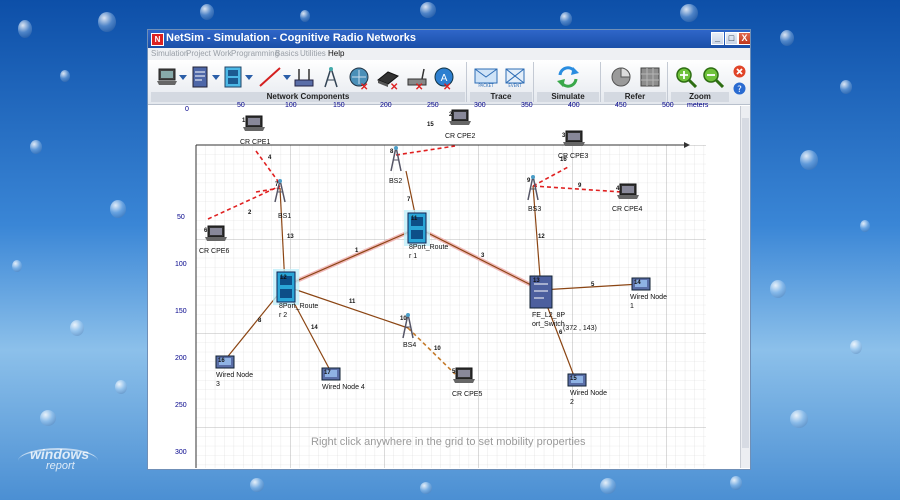  Describe the element at coordinates (221, 361) in the screenshot. I see `node-number-16: 16` at that location.